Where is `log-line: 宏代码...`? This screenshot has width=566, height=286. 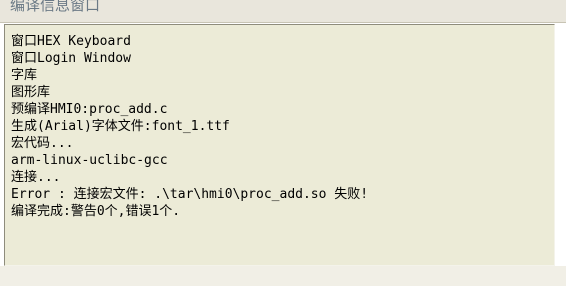 log-line: 宏代码... is located at coordinates (42, 143).